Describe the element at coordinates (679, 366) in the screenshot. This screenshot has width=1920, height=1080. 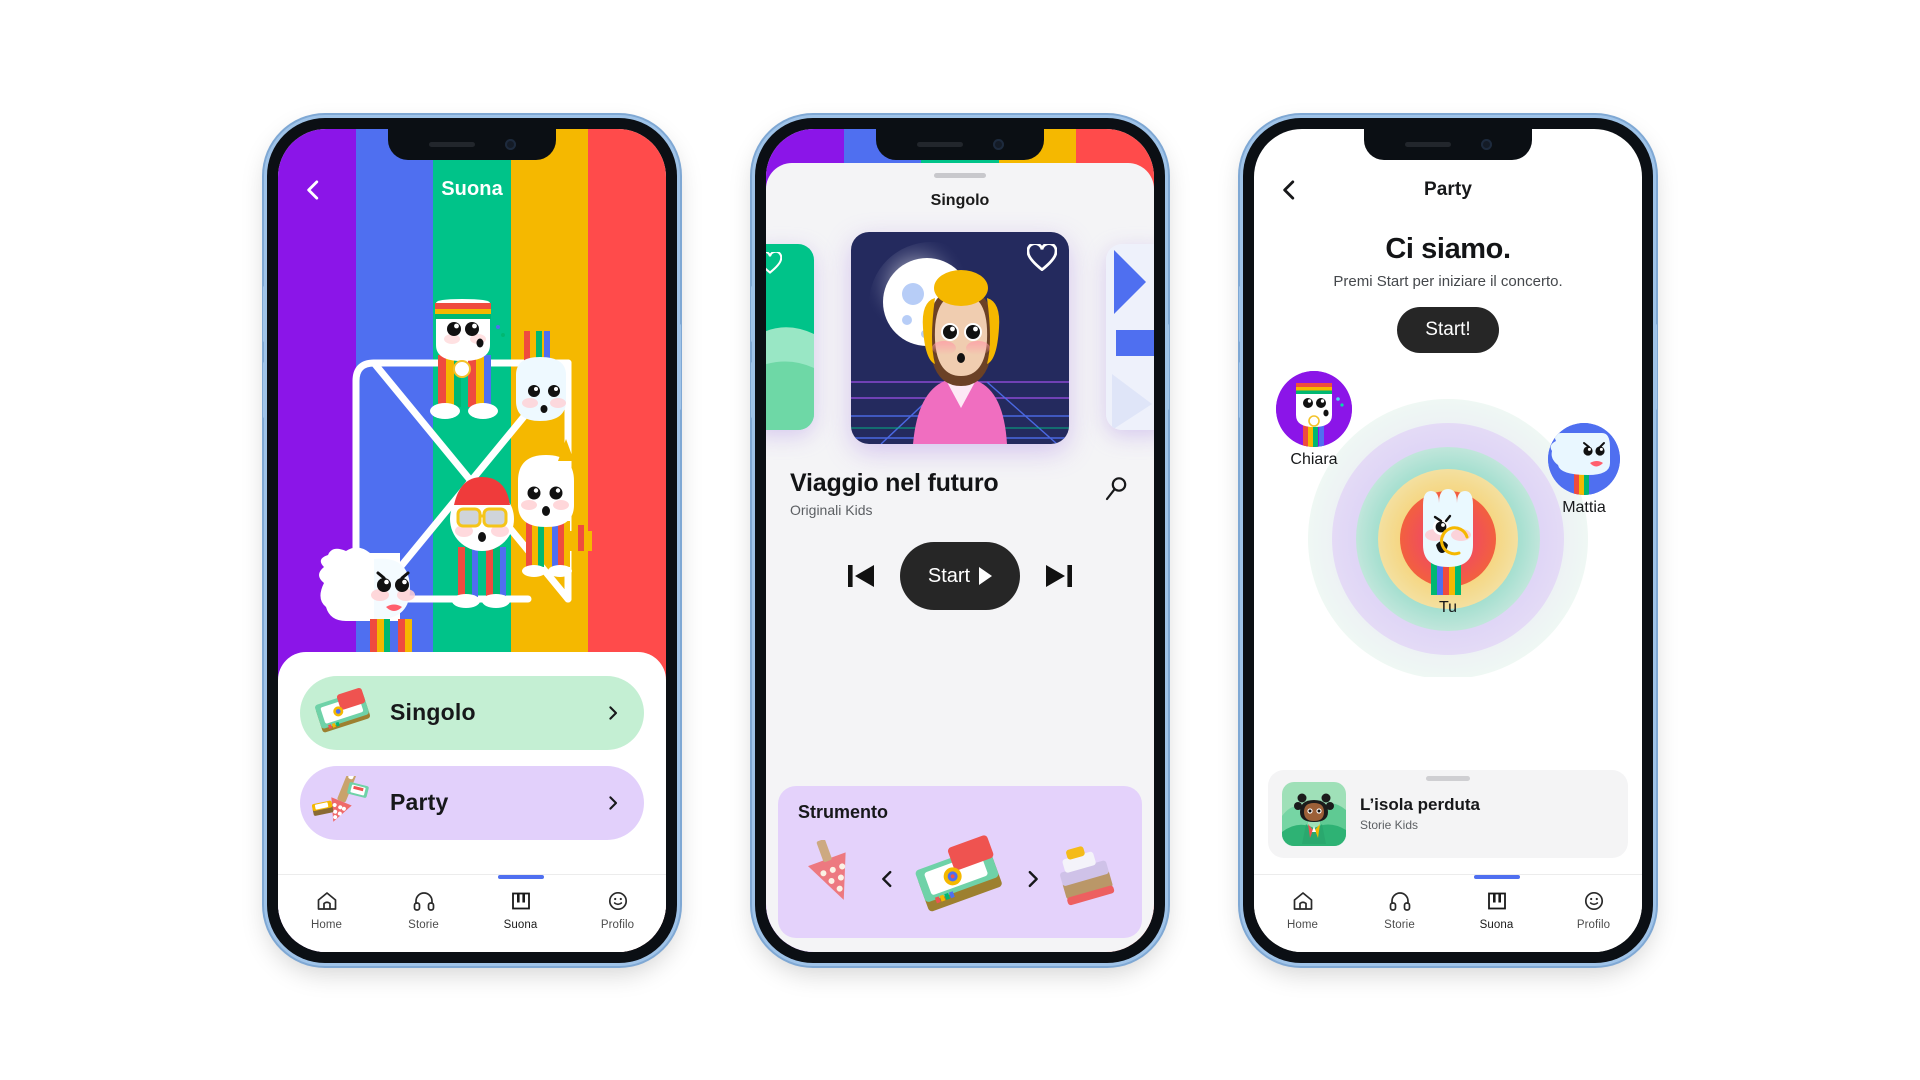
I see `phone1-side-button` at that location.